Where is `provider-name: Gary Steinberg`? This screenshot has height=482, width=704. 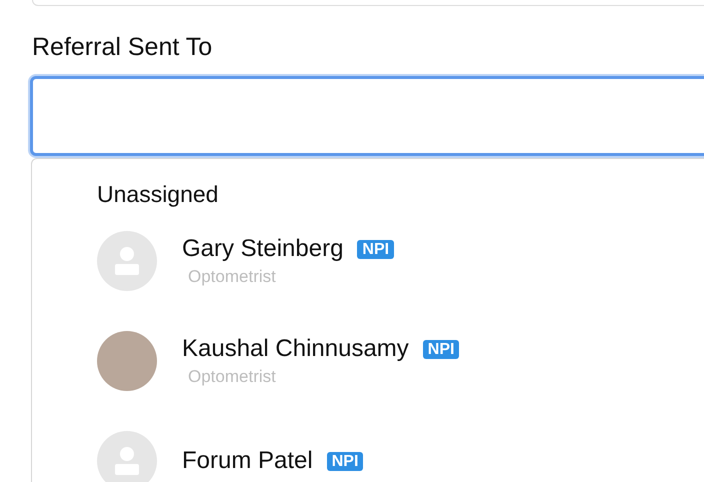
provider-name: Gary Steinberg is located at coordinates (263, 249).